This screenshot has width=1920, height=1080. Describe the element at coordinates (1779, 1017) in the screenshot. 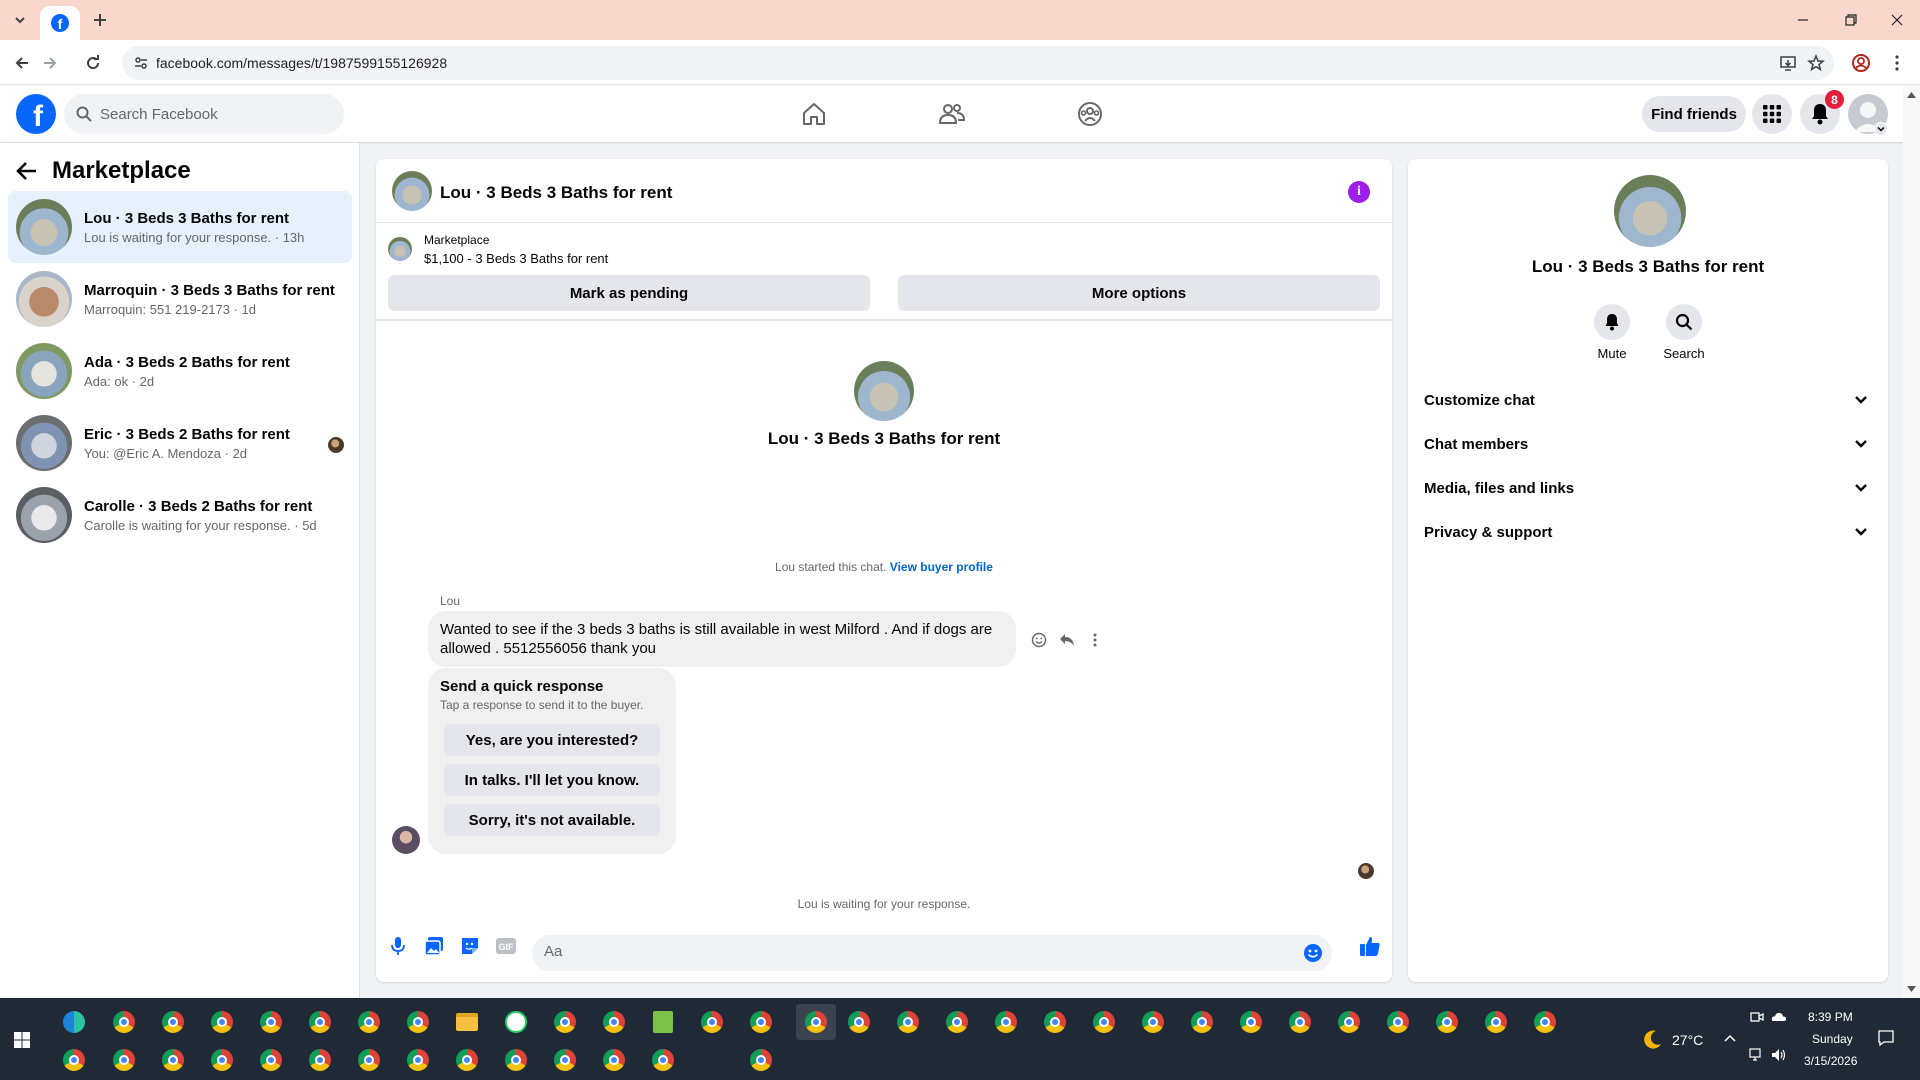

I see `onedrive-icon` at that location.